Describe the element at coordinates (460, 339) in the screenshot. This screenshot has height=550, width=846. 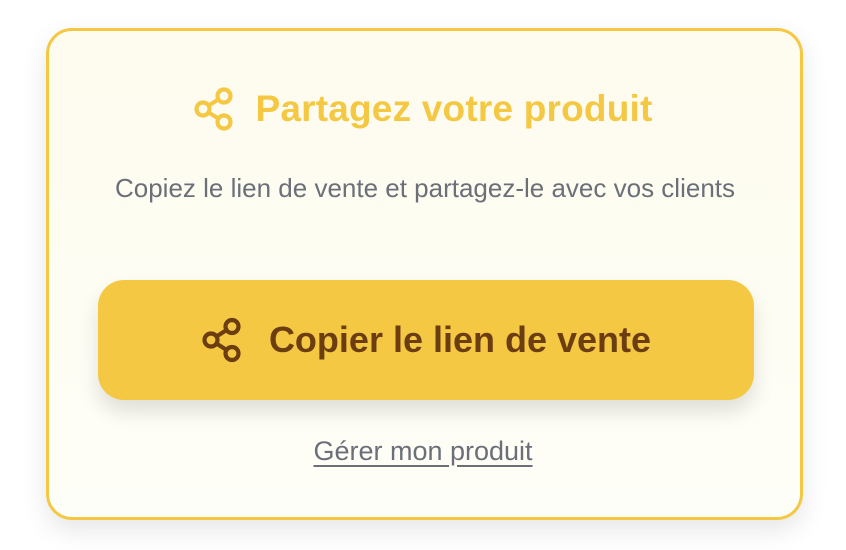
I see `copy-button-label: Copier le lien de vente` at that location.